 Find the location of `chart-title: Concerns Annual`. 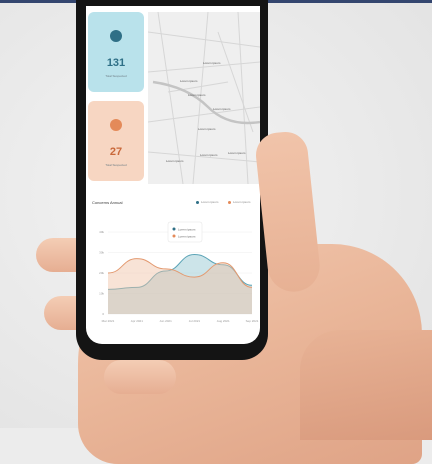

chart-title: Concerns Annual is located at coordinates (107, 202).